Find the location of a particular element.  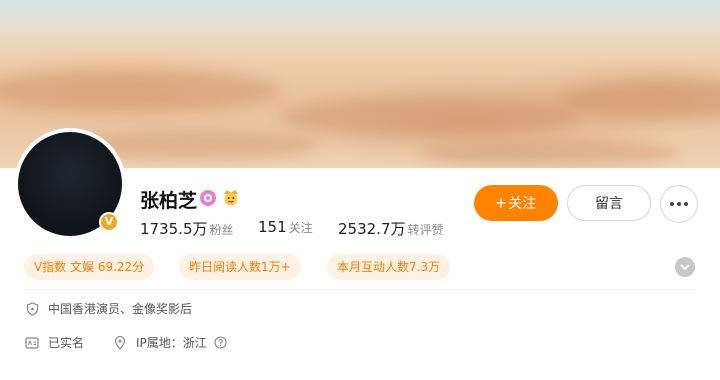

bio-row: 中国香港演员、金像奖影后 is located at coordinates (108, 308).